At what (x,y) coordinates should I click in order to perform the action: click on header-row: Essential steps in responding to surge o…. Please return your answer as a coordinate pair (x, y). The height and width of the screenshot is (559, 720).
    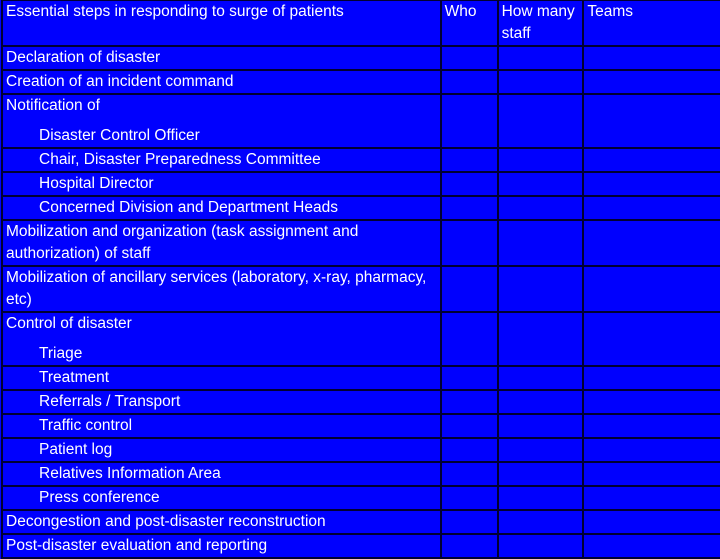
    Looking at the image, I should click on (360, 23).